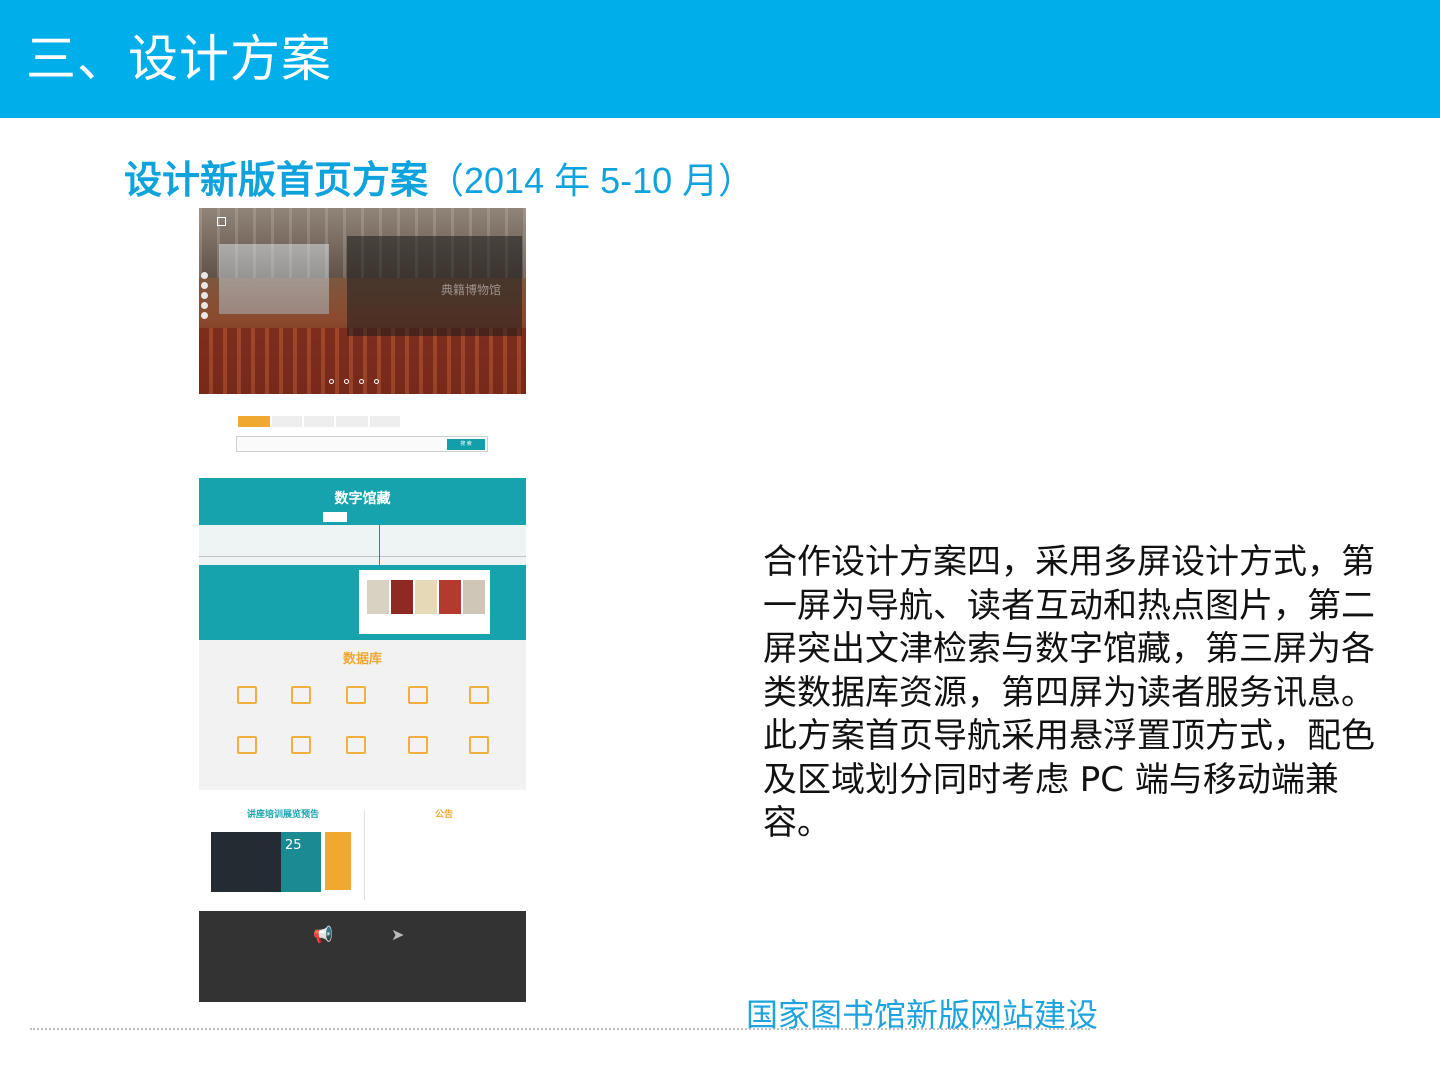 This screenshot has height=1080, width=1440. What do you see at coordinates (362, 301) in the screenshot?
I see `mockup-hero-section: 典籍博物馆` at bounding box center [362, 301].